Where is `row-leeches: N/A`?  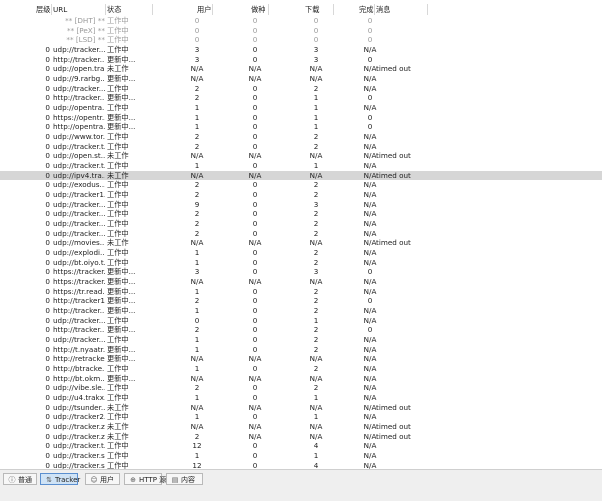
row-leeches: N/A is located at coordinates (316, 175).